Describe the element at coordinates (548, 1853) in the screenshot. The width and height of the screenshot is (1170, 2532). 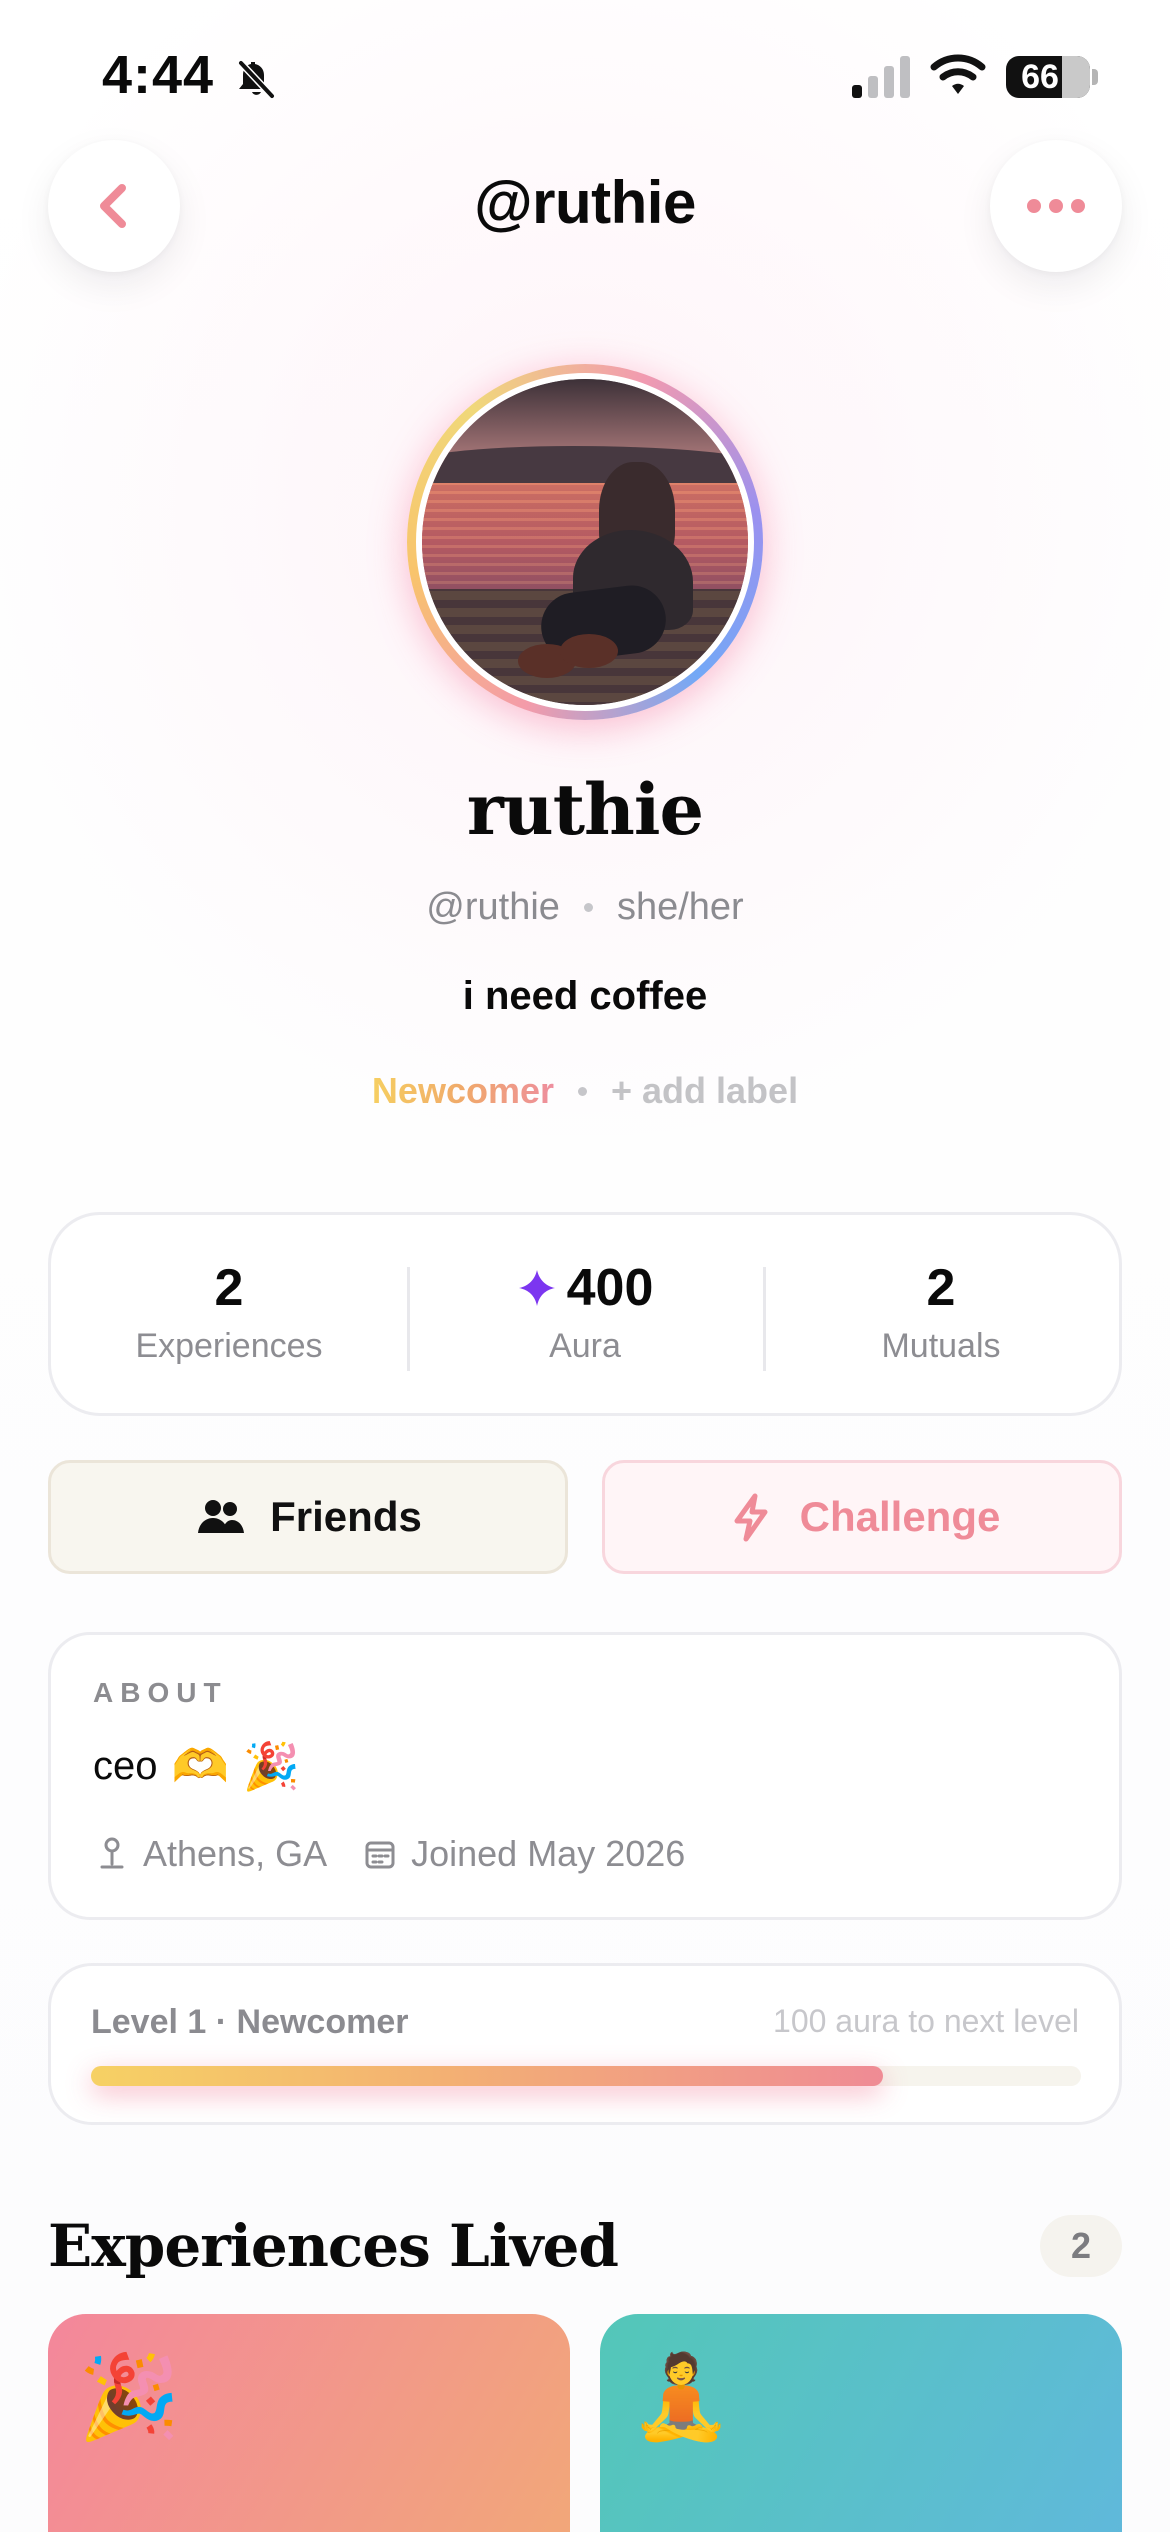
I see `joined-text: Joined May 2026` at that location.